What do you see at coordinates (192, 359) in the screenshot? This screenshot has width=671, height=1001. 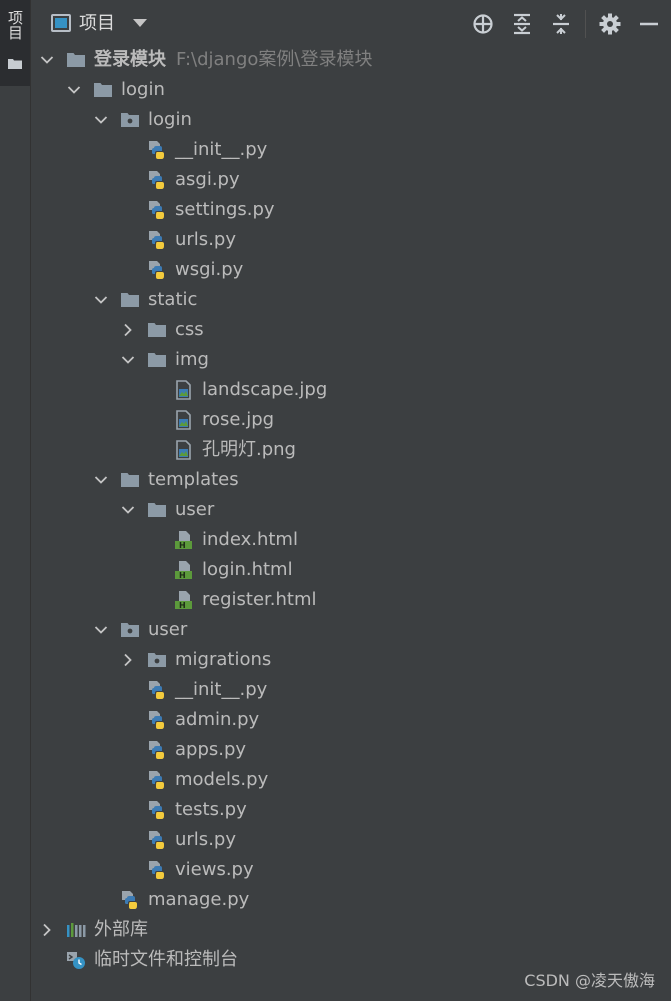 I see `tree-item-label: img` at bounding box center [192, 359].